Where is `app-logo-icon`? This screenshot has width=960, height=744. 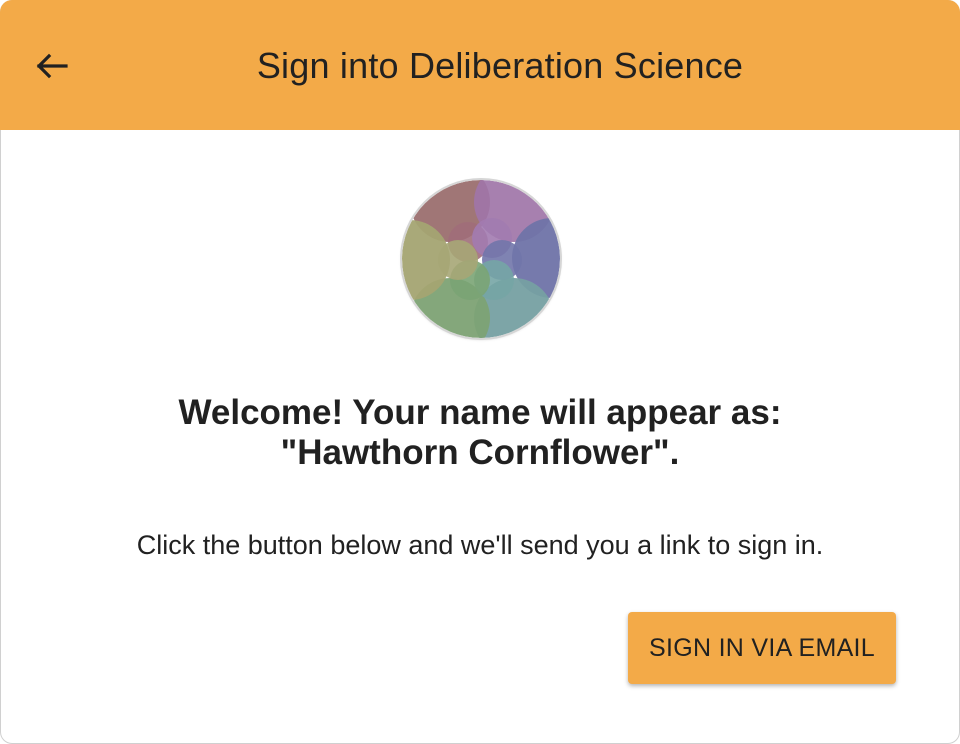 app-logo-icon is located at coordinates (481, 259).